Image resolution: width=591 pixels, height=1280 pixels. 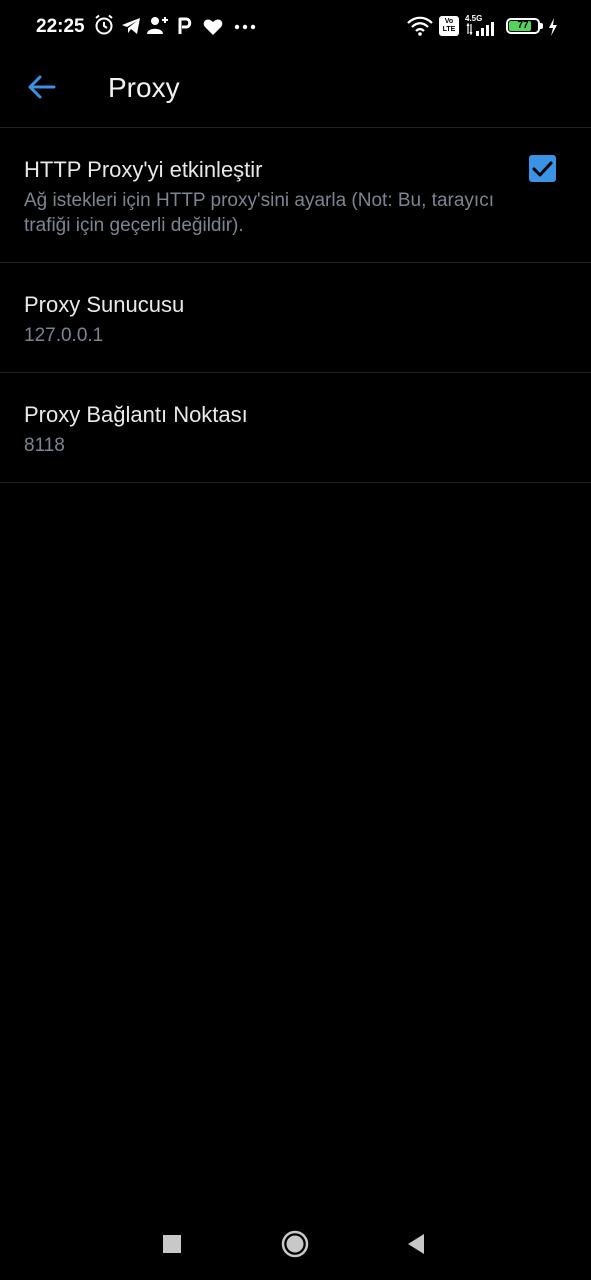 What do you see at coordinates (64, 335) in the screenshot?
I see `pref-summary: 127.0.0.1` at bounding box center [64, 335].